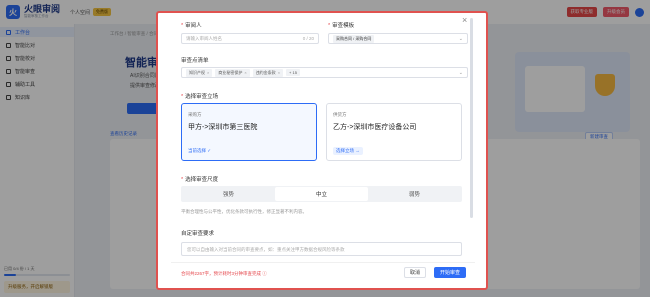 The height and width of the screenshot is (297, 650). What do you see at coordinates (324, 72) in the screenshot?
I see `checklist-select: 知识产权 × 商业秘密保护 × 违约金条款 × + 15 ⌄` at bounding box center [324, 72].